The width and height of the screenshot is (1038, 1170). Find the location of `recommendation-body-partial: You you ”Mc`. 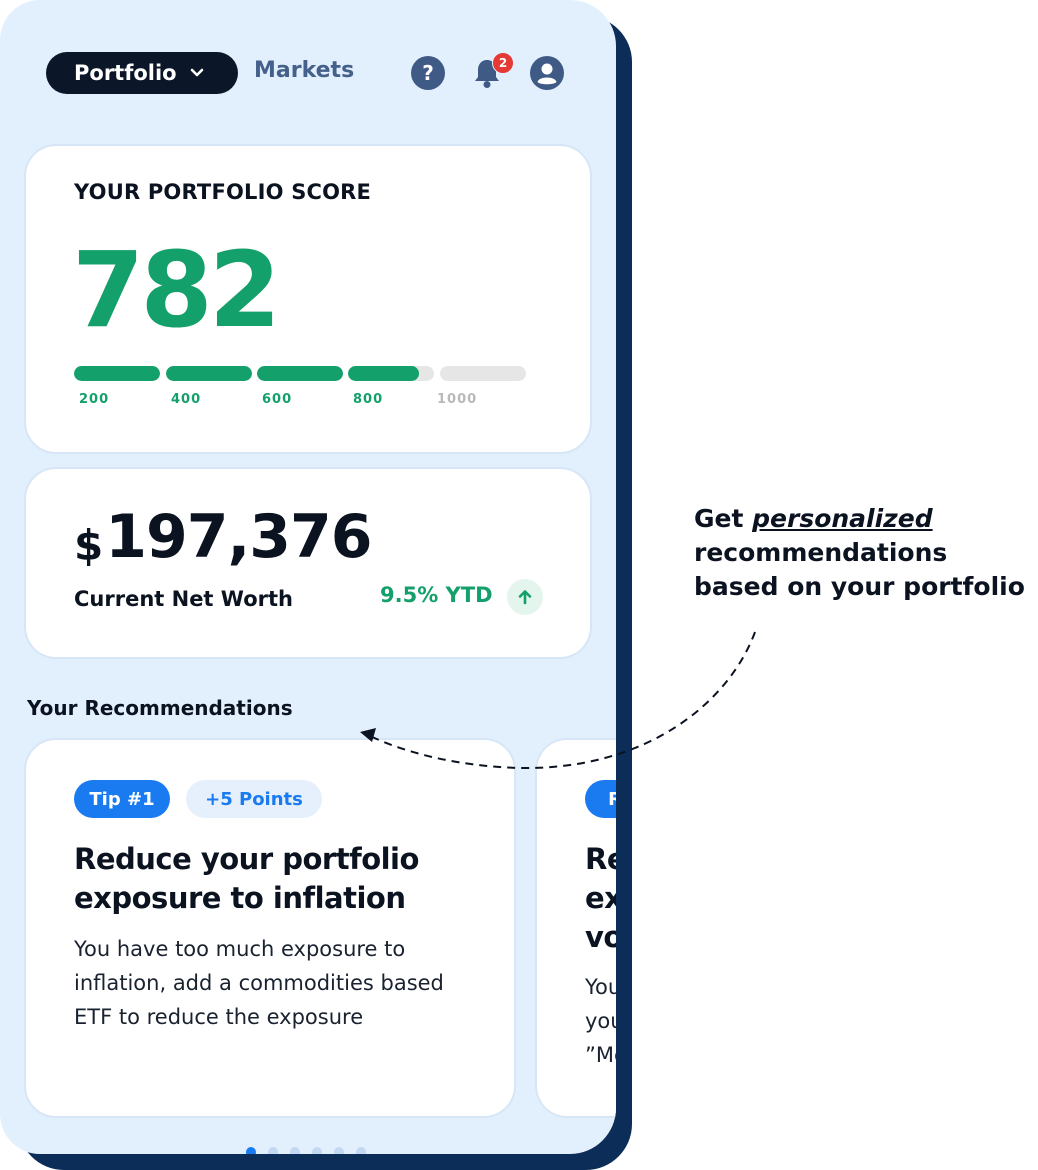

recommendation-body-partial: You you ”Mc is located at coordinates (600, 1021).